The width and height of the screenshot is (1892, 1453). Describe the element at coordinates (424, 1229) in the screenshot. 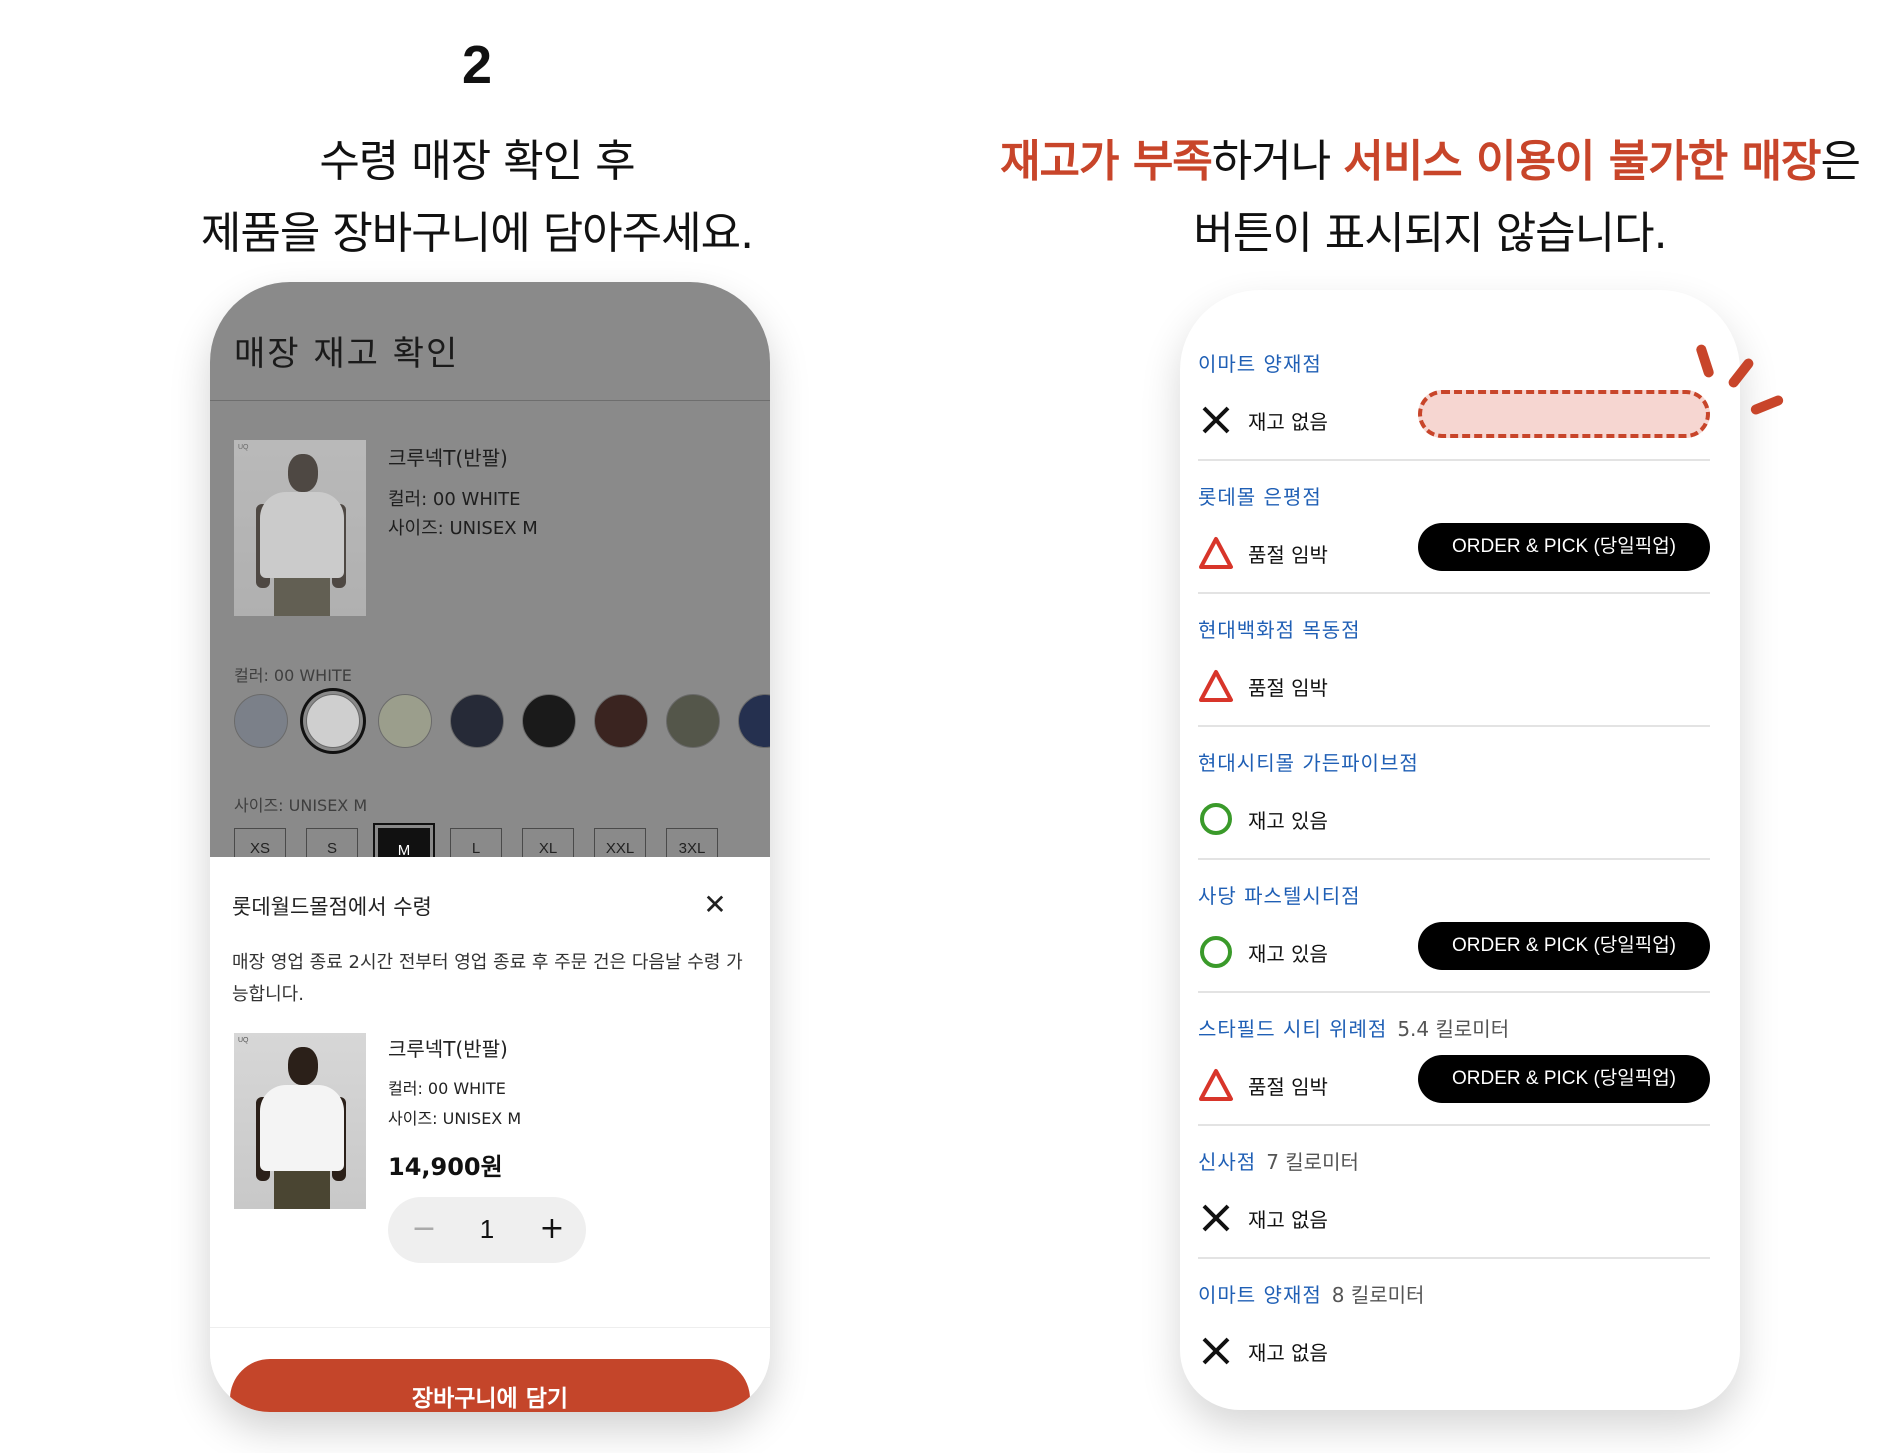

I see `decrease-button: −` at that location.